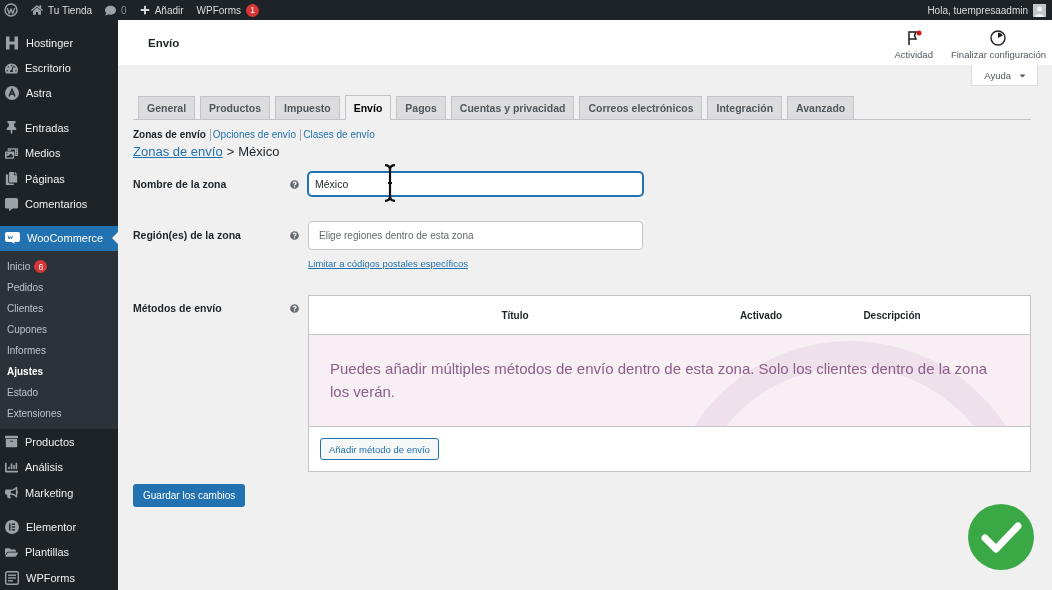 The image size is (1052, 590). Describe the element at coordinates (12, 93) in the screenshot. I see `a-logo-icon` at that location.